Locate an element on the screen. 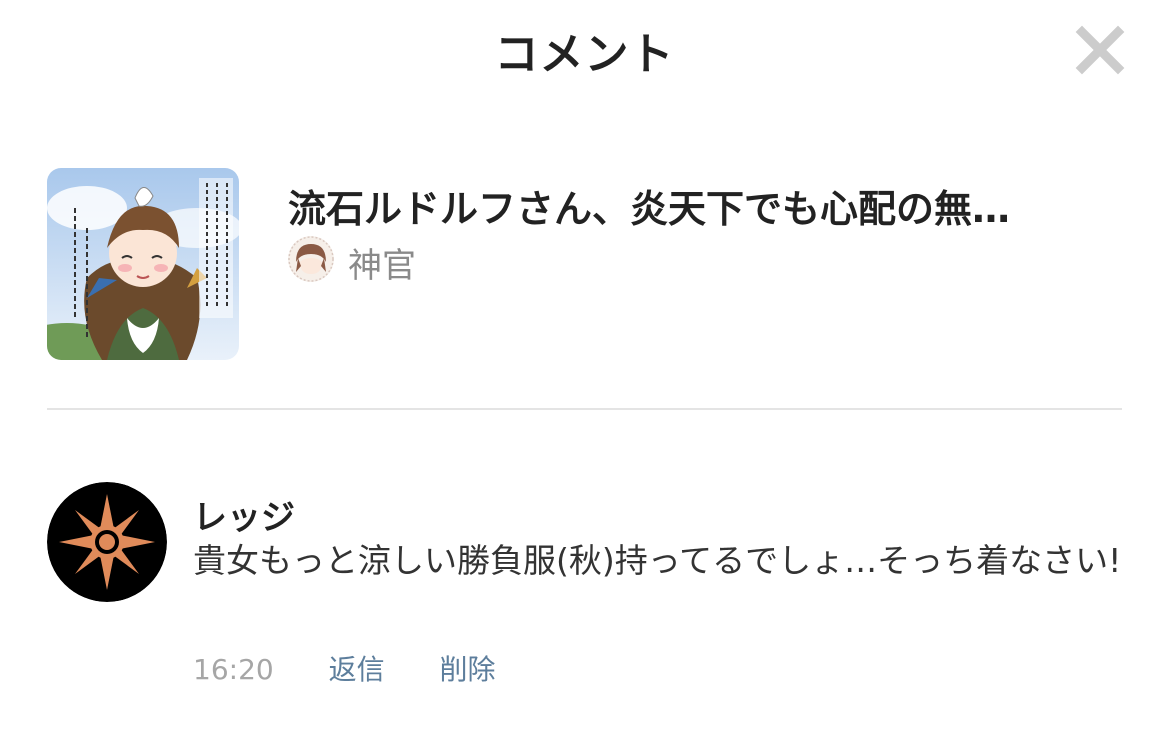 This screenshot has height=731, width=1169. reply-button: 返信 is located at coordinates (357, 668).